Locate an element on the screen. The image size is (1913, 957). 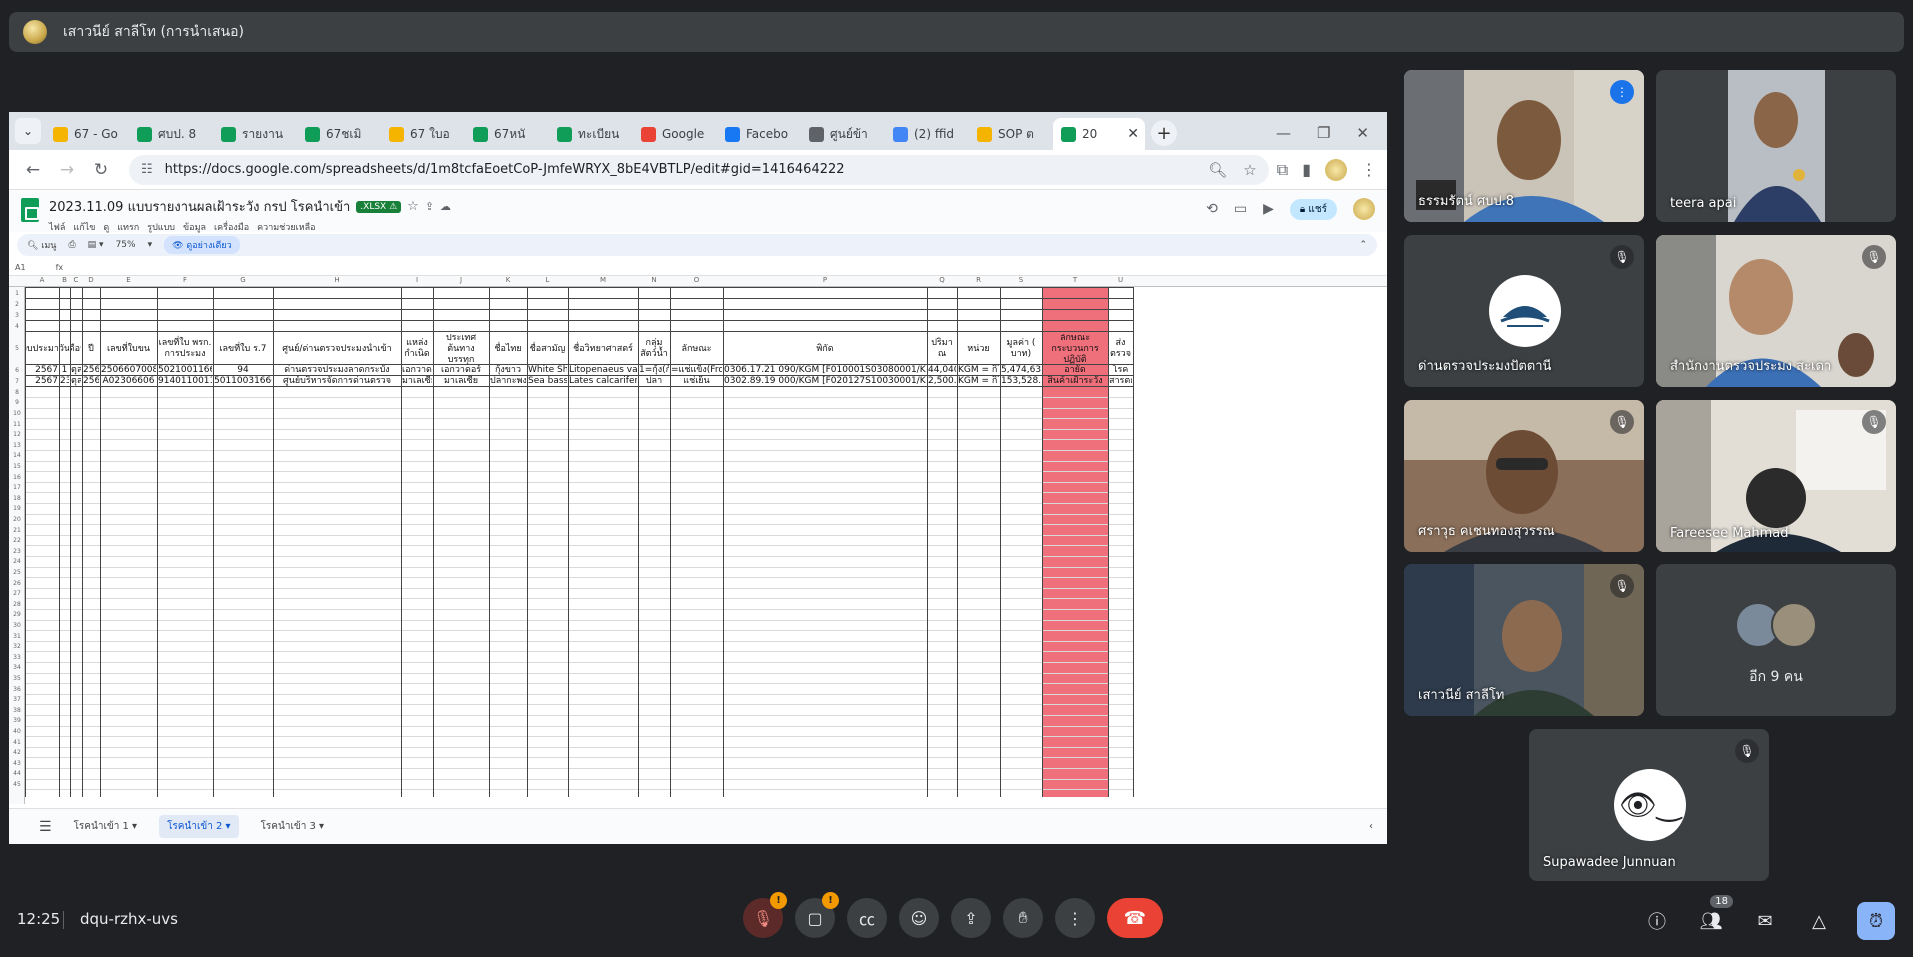
row-number: 19 is located at coordinates (17, 508).